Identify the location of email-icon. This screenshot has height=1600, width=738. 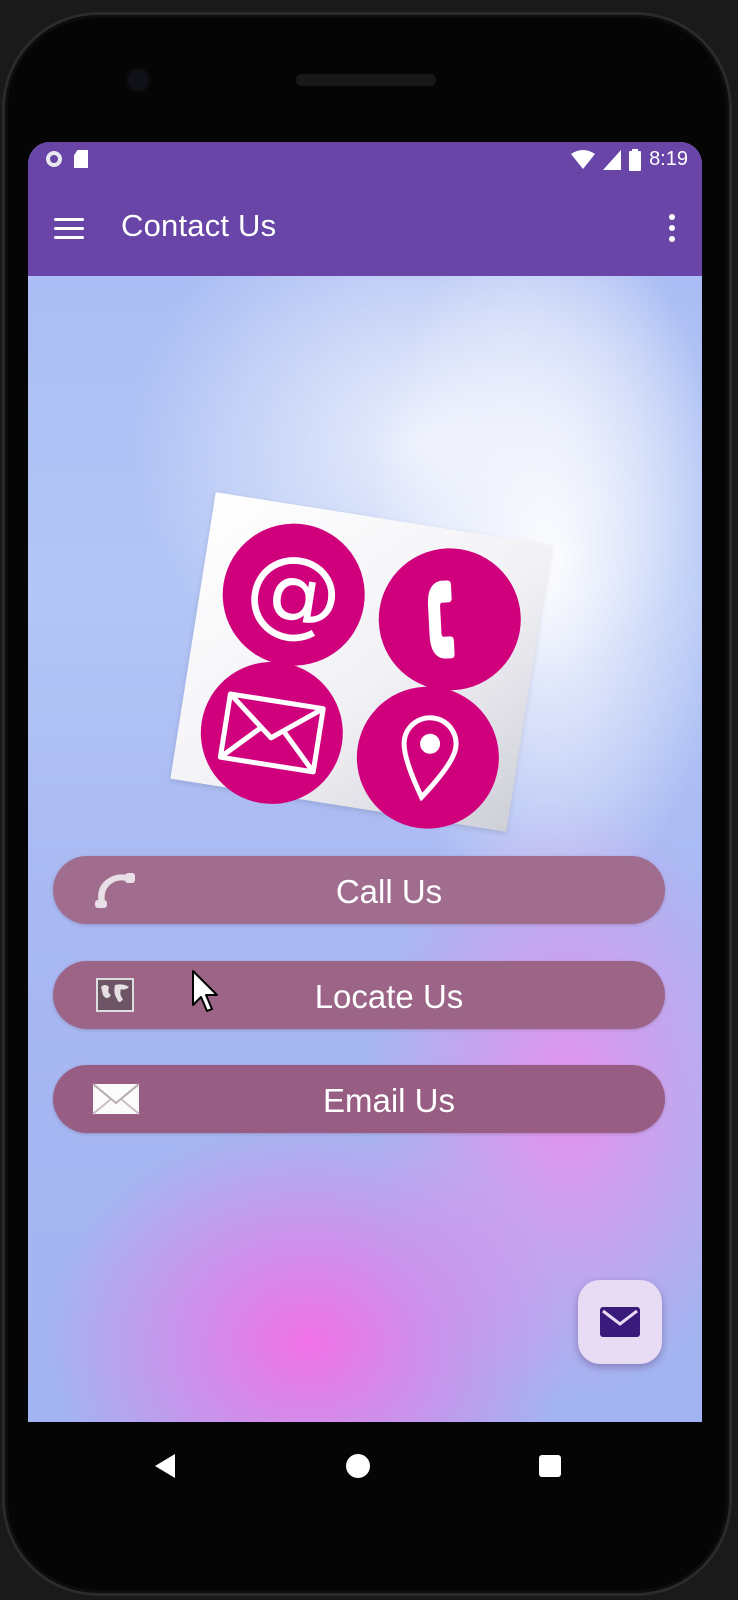
(620, 1322).